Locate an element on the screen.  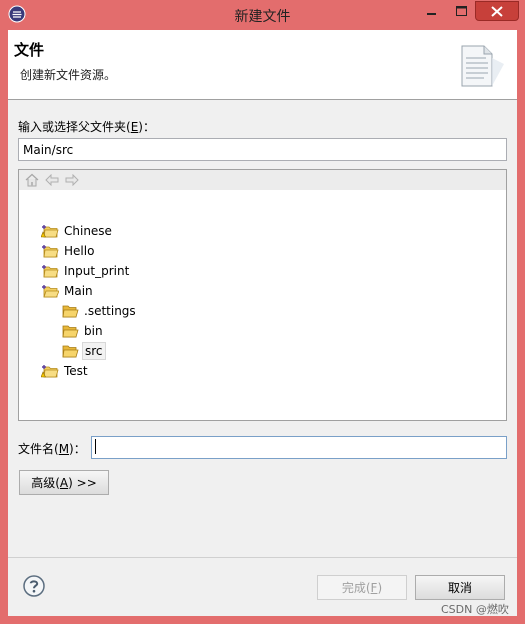
tree-item-label: Input_print is located at coordinates (97, 271).